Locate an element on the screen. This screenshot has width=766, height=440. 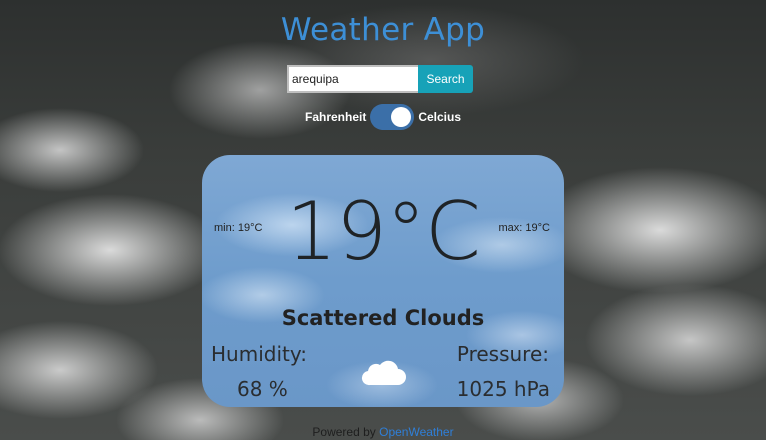
pressure-value: 1025 hPa is located at coordinates (503, 389).